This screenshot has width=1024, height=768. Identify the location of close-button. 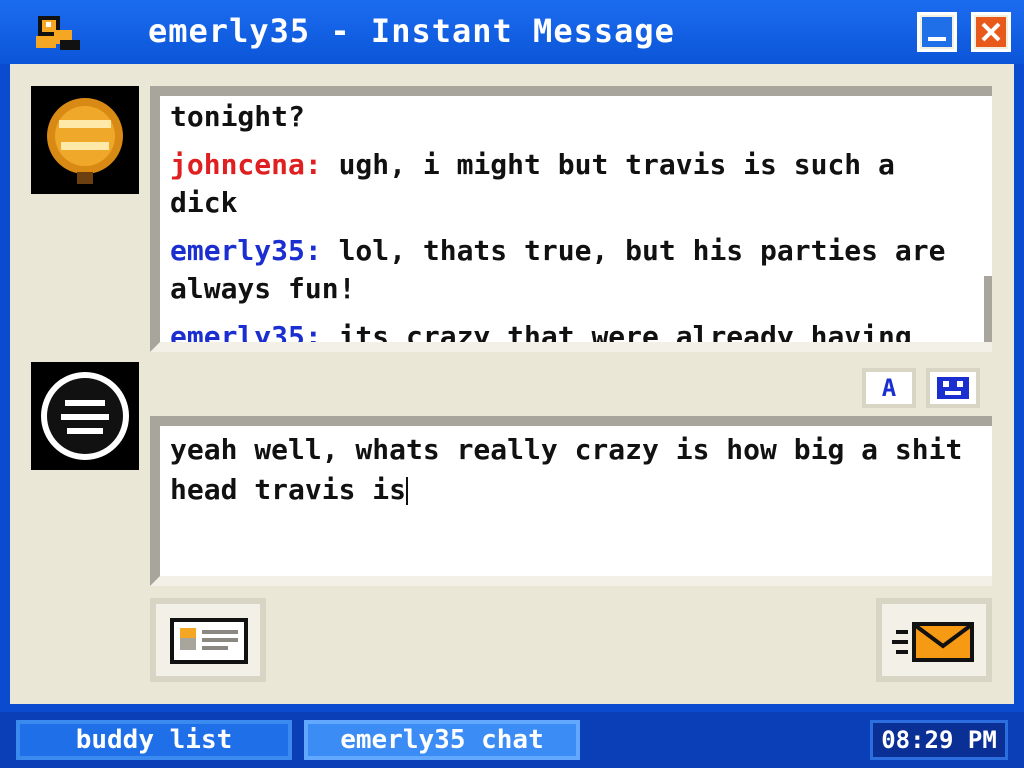
(991, 32).